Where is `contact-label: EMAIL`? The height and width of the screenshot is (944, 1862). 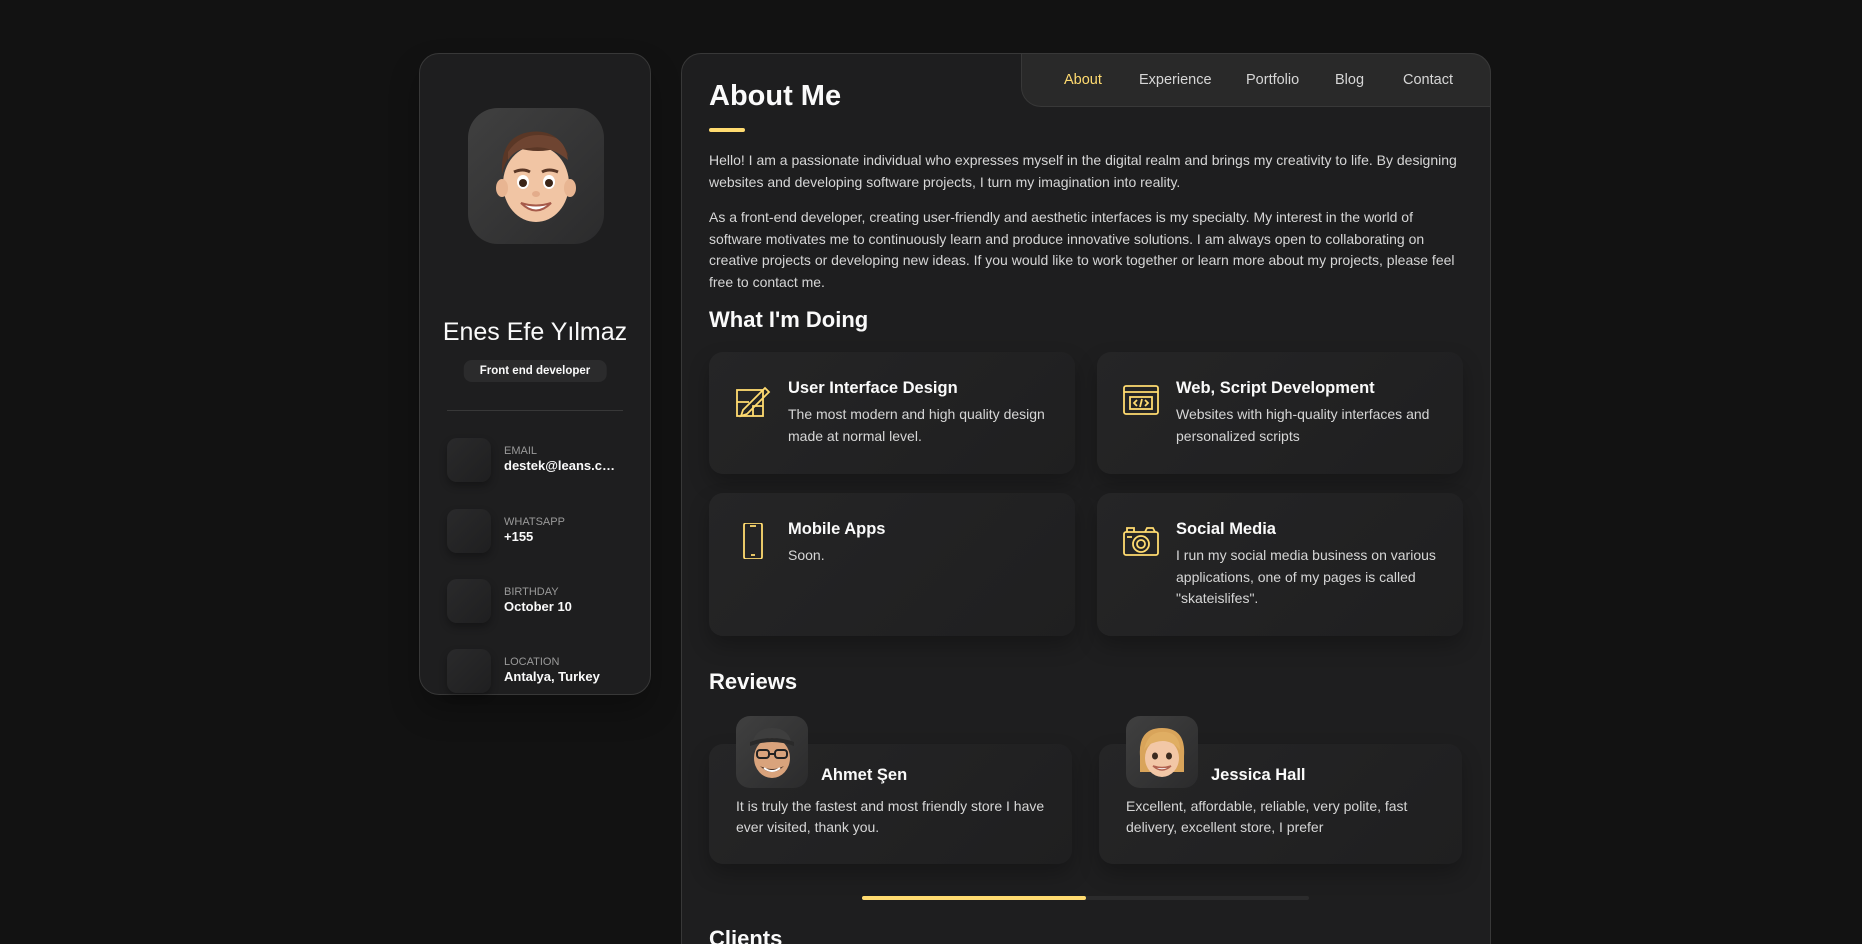
contact-label: EMAIL is located at coordinates (521, 451).